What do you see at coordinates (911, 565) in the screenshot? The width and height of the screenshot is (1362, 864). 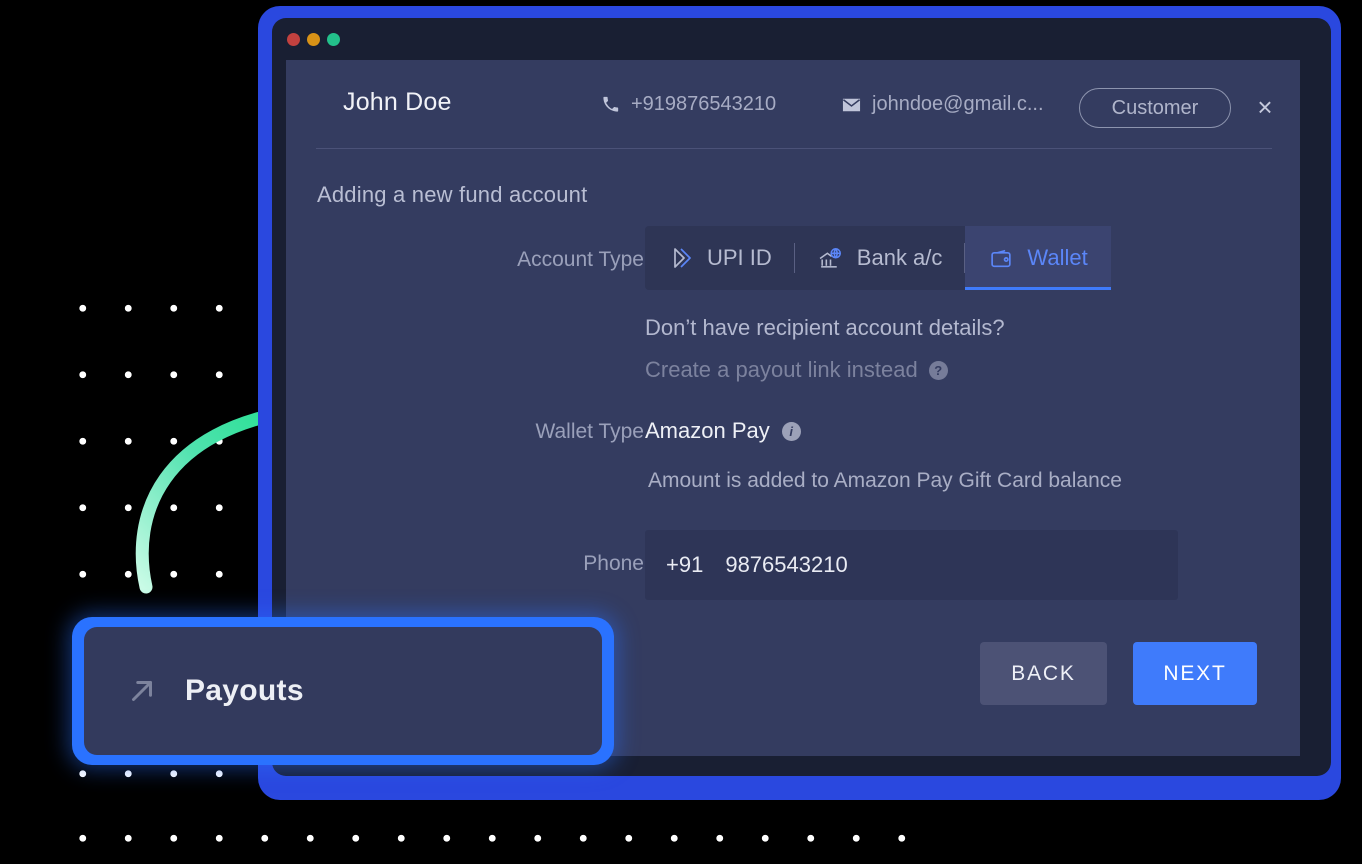 I see `phone-input: +91 9876543210` at bounding box center [911, 565].